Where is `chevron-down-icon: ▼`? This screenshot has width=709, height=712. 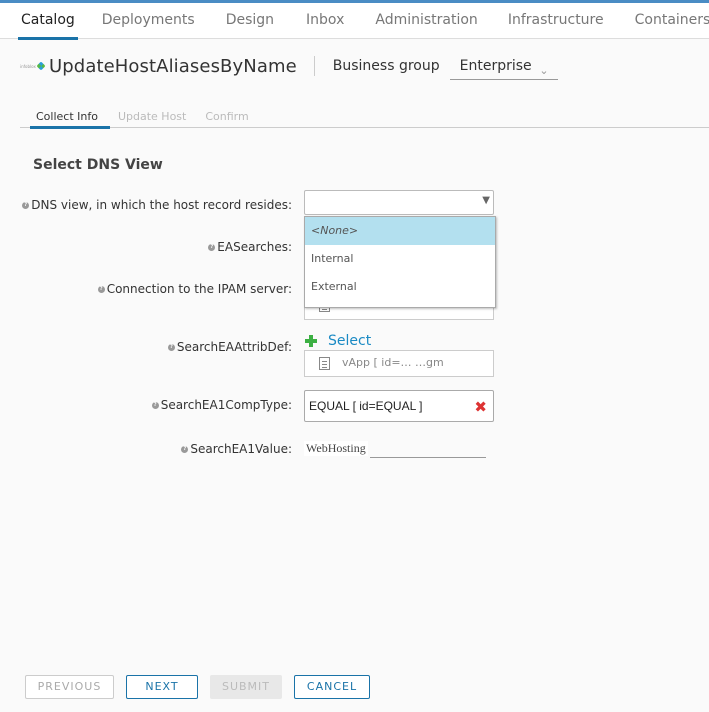 chevron-down-icon: ▼ is located at coordinates (486, 200).